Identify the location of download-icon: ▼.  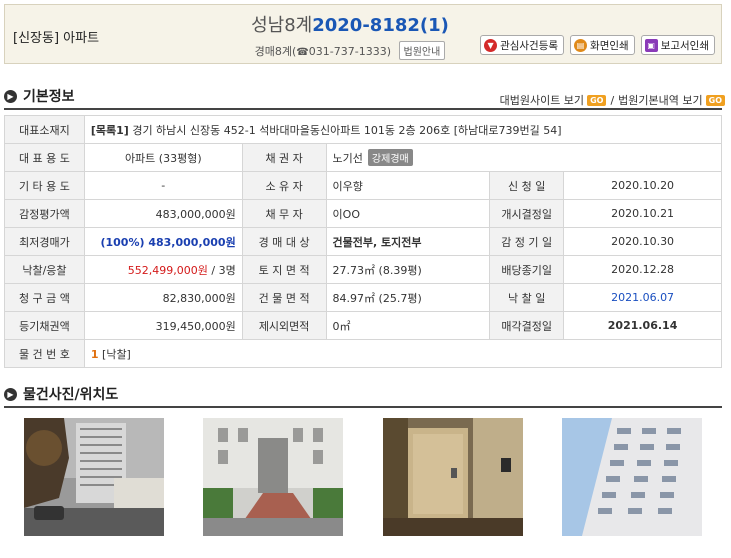
(491, 45).